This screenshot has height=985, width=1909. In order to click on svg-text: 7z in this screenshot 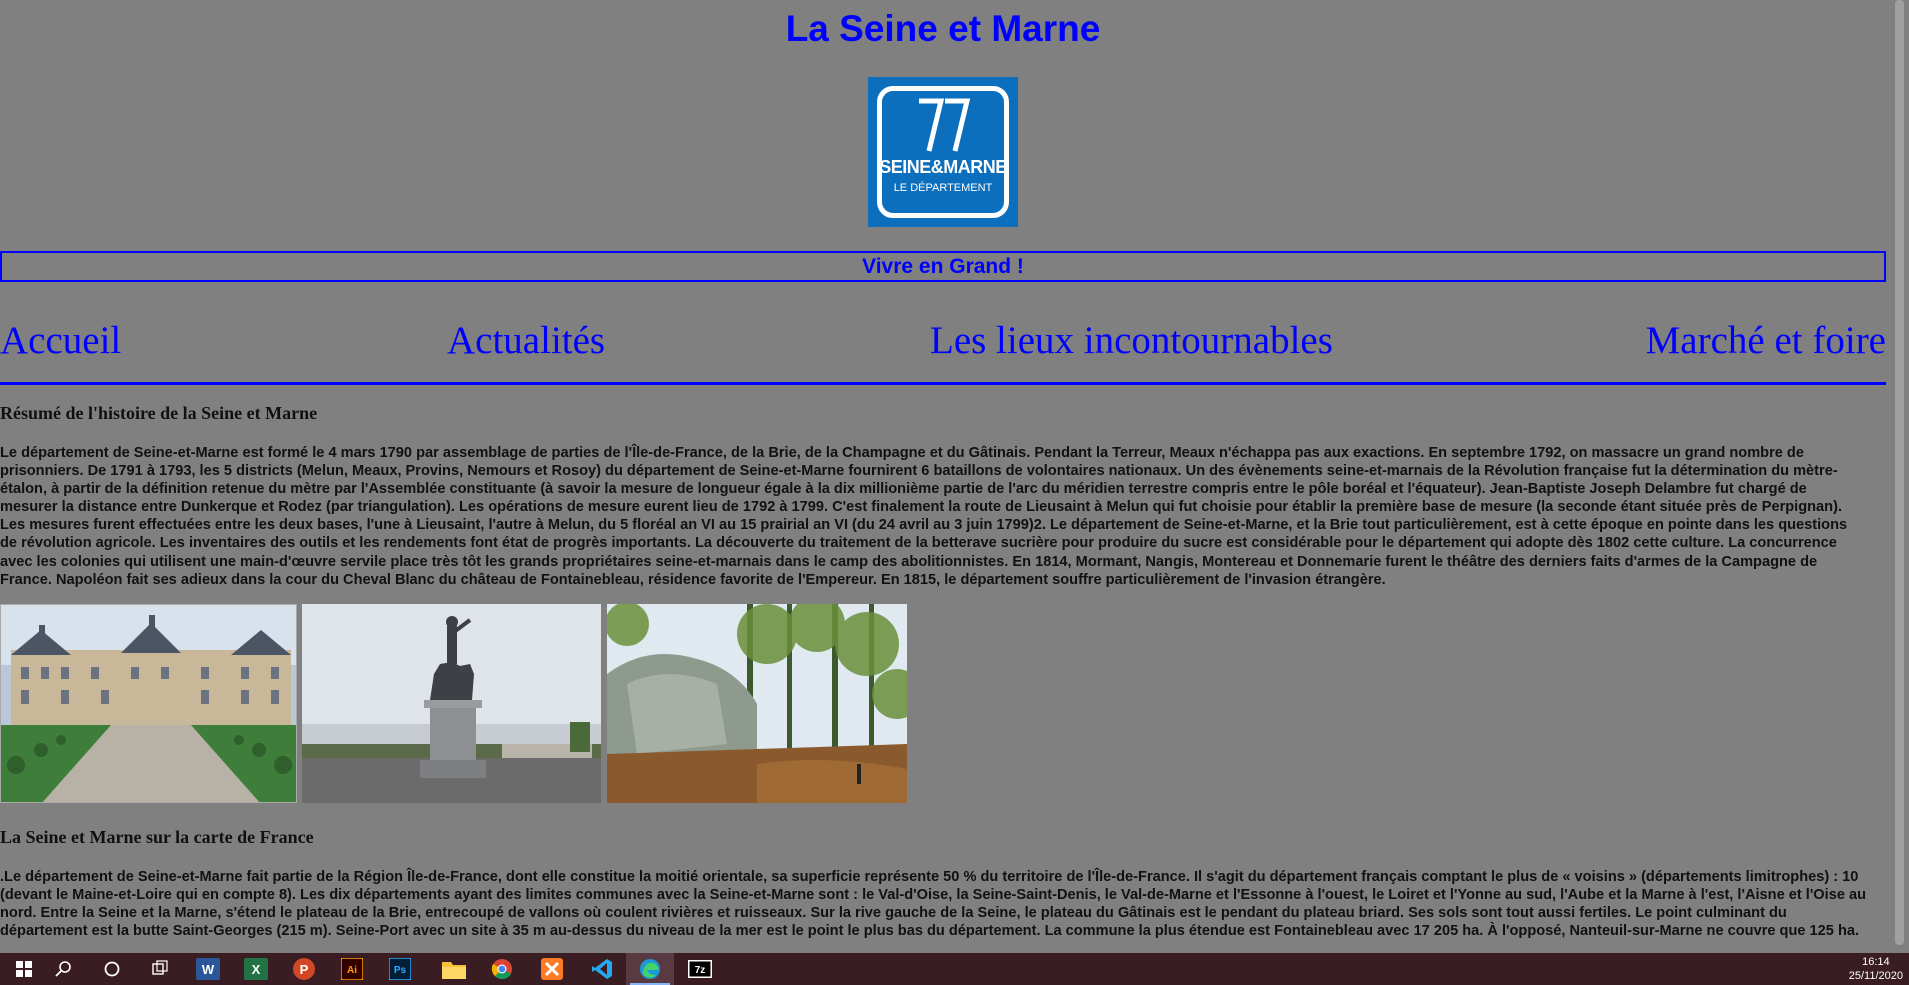, I will do `click(700, 970)`.